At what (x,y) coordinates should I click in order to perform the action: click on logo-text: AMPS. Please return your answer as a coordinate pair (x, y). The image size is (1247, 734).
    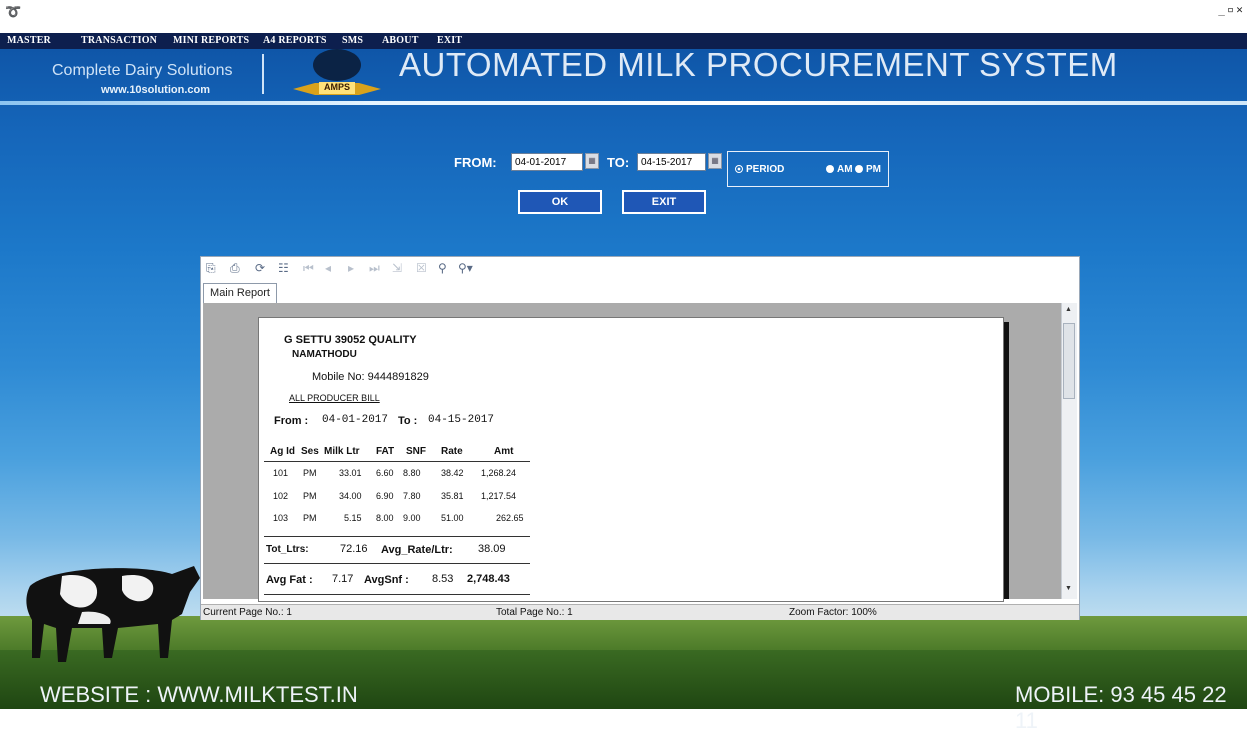
    Looking at the image, I should click on (337, 87).